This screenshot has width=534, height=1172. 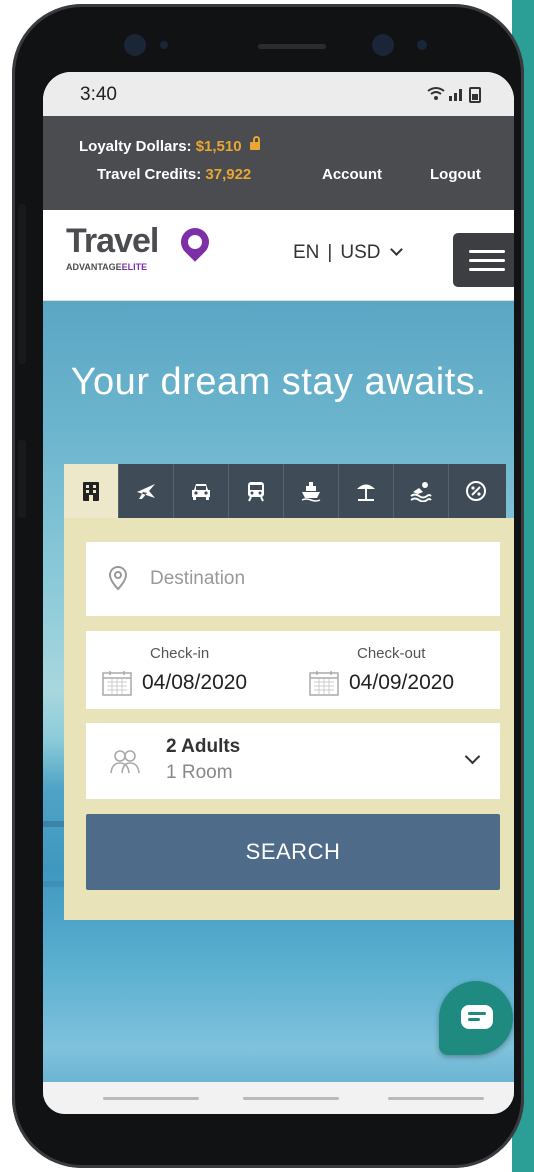 I want to click on power-button, so click(x=22, y=479).